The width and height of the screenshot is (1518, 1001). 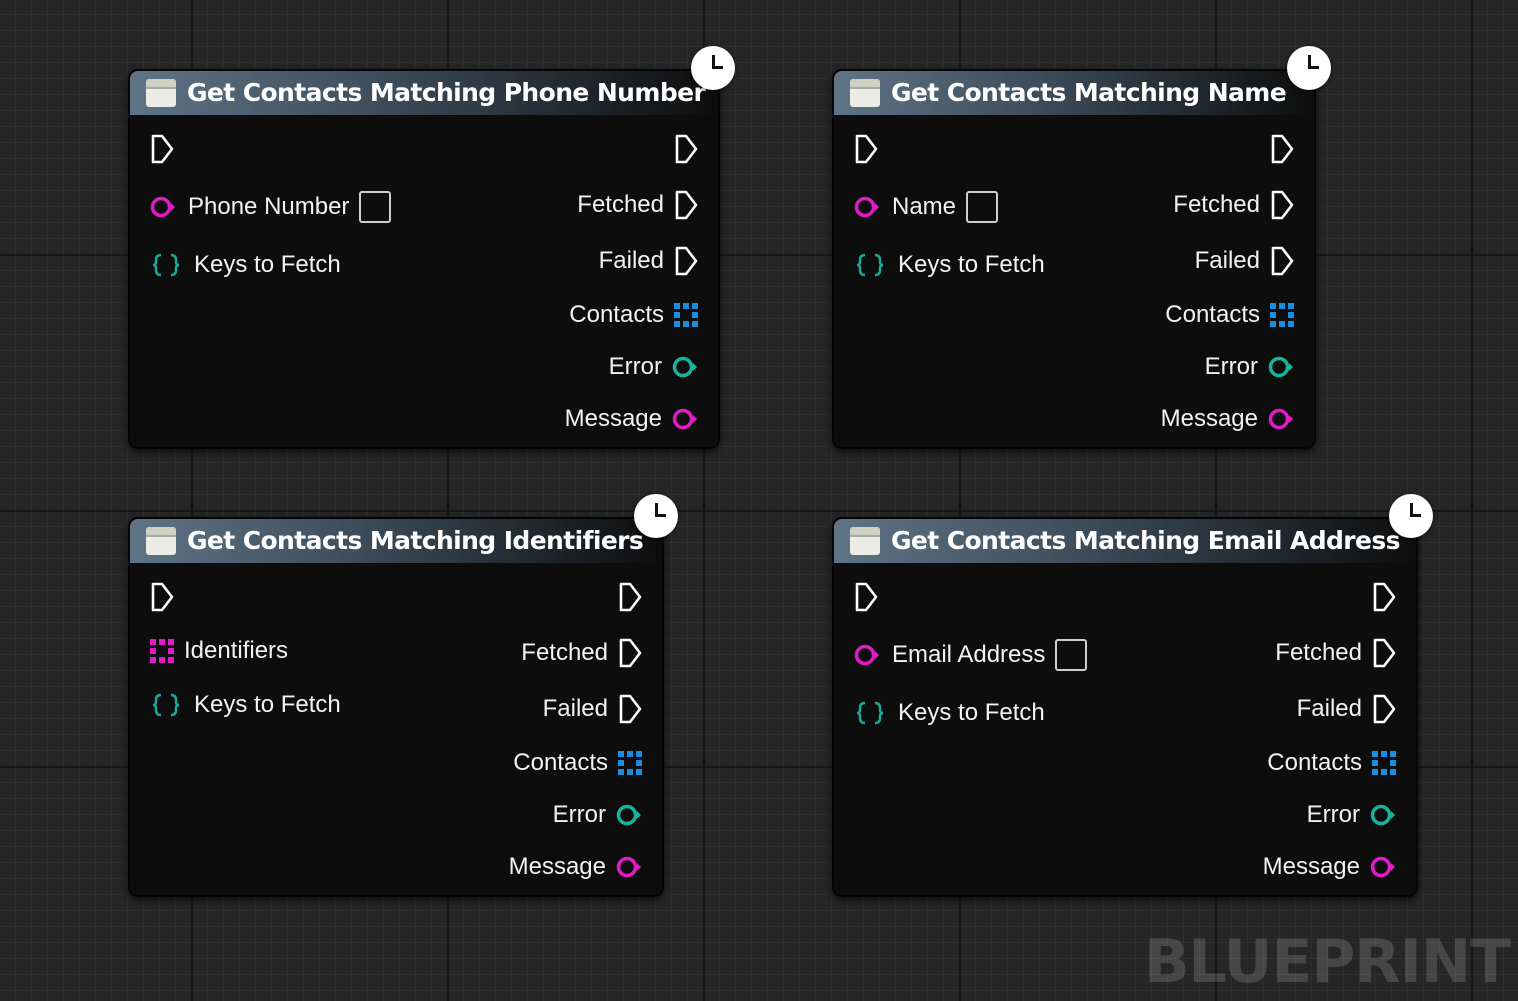 I want to click on node-header: Get Contacts Matching Email Address, so click(x=1125, y=541).